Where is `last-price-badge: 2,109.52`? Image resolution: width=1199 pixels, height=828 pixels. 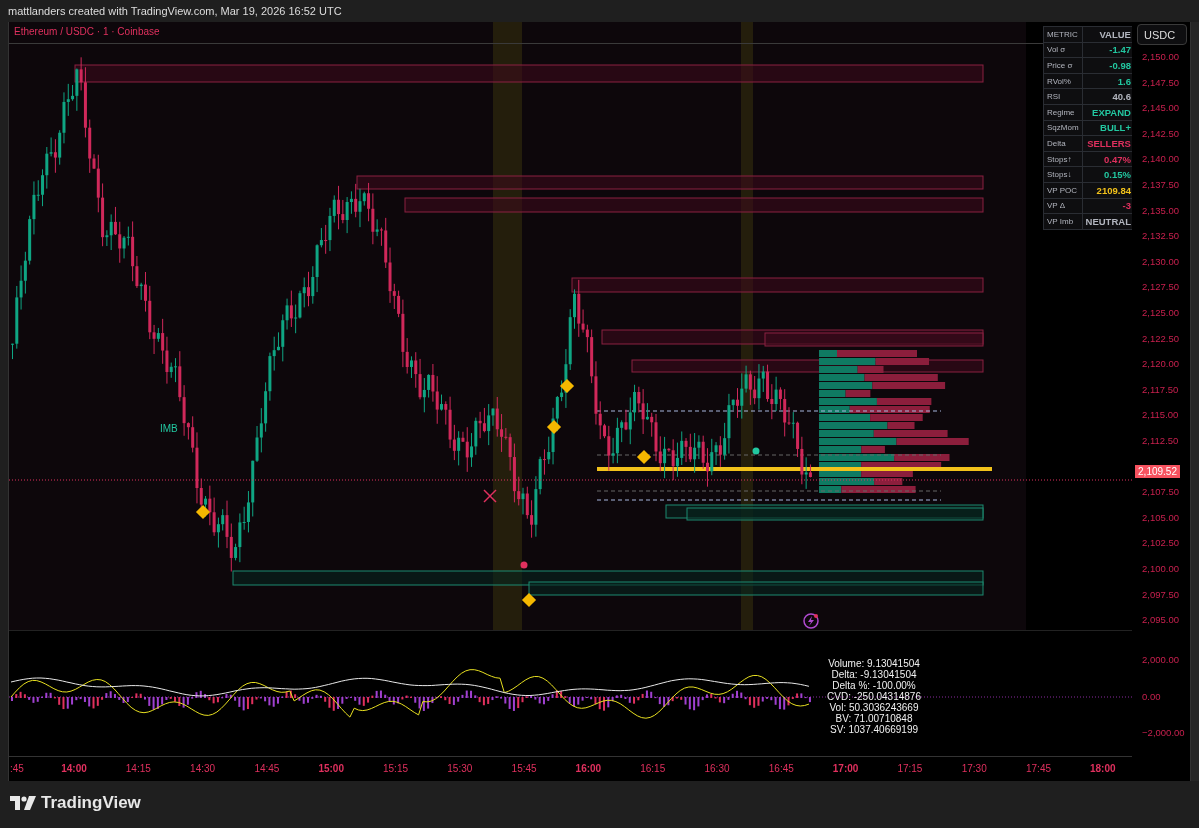
last-price-badge: 2,109.52 is located at coordinates (1157, 471).